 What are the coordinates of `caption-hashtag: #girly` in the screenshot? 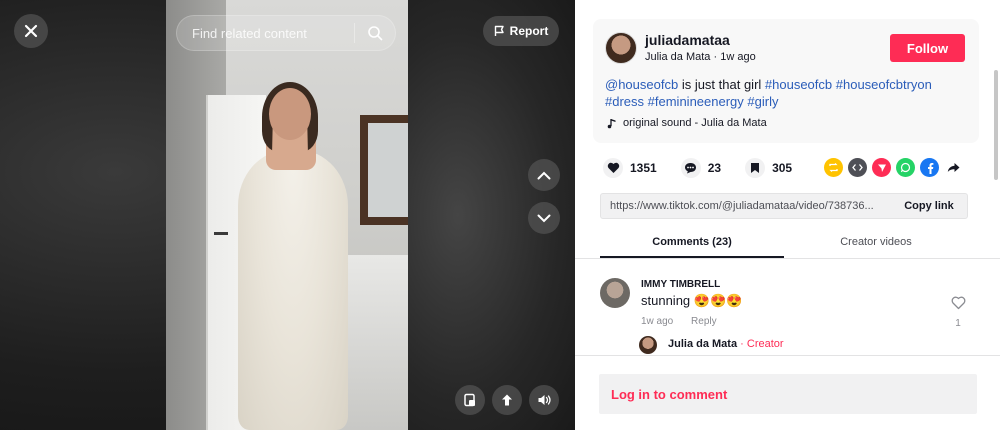 It's located at (762, 101).